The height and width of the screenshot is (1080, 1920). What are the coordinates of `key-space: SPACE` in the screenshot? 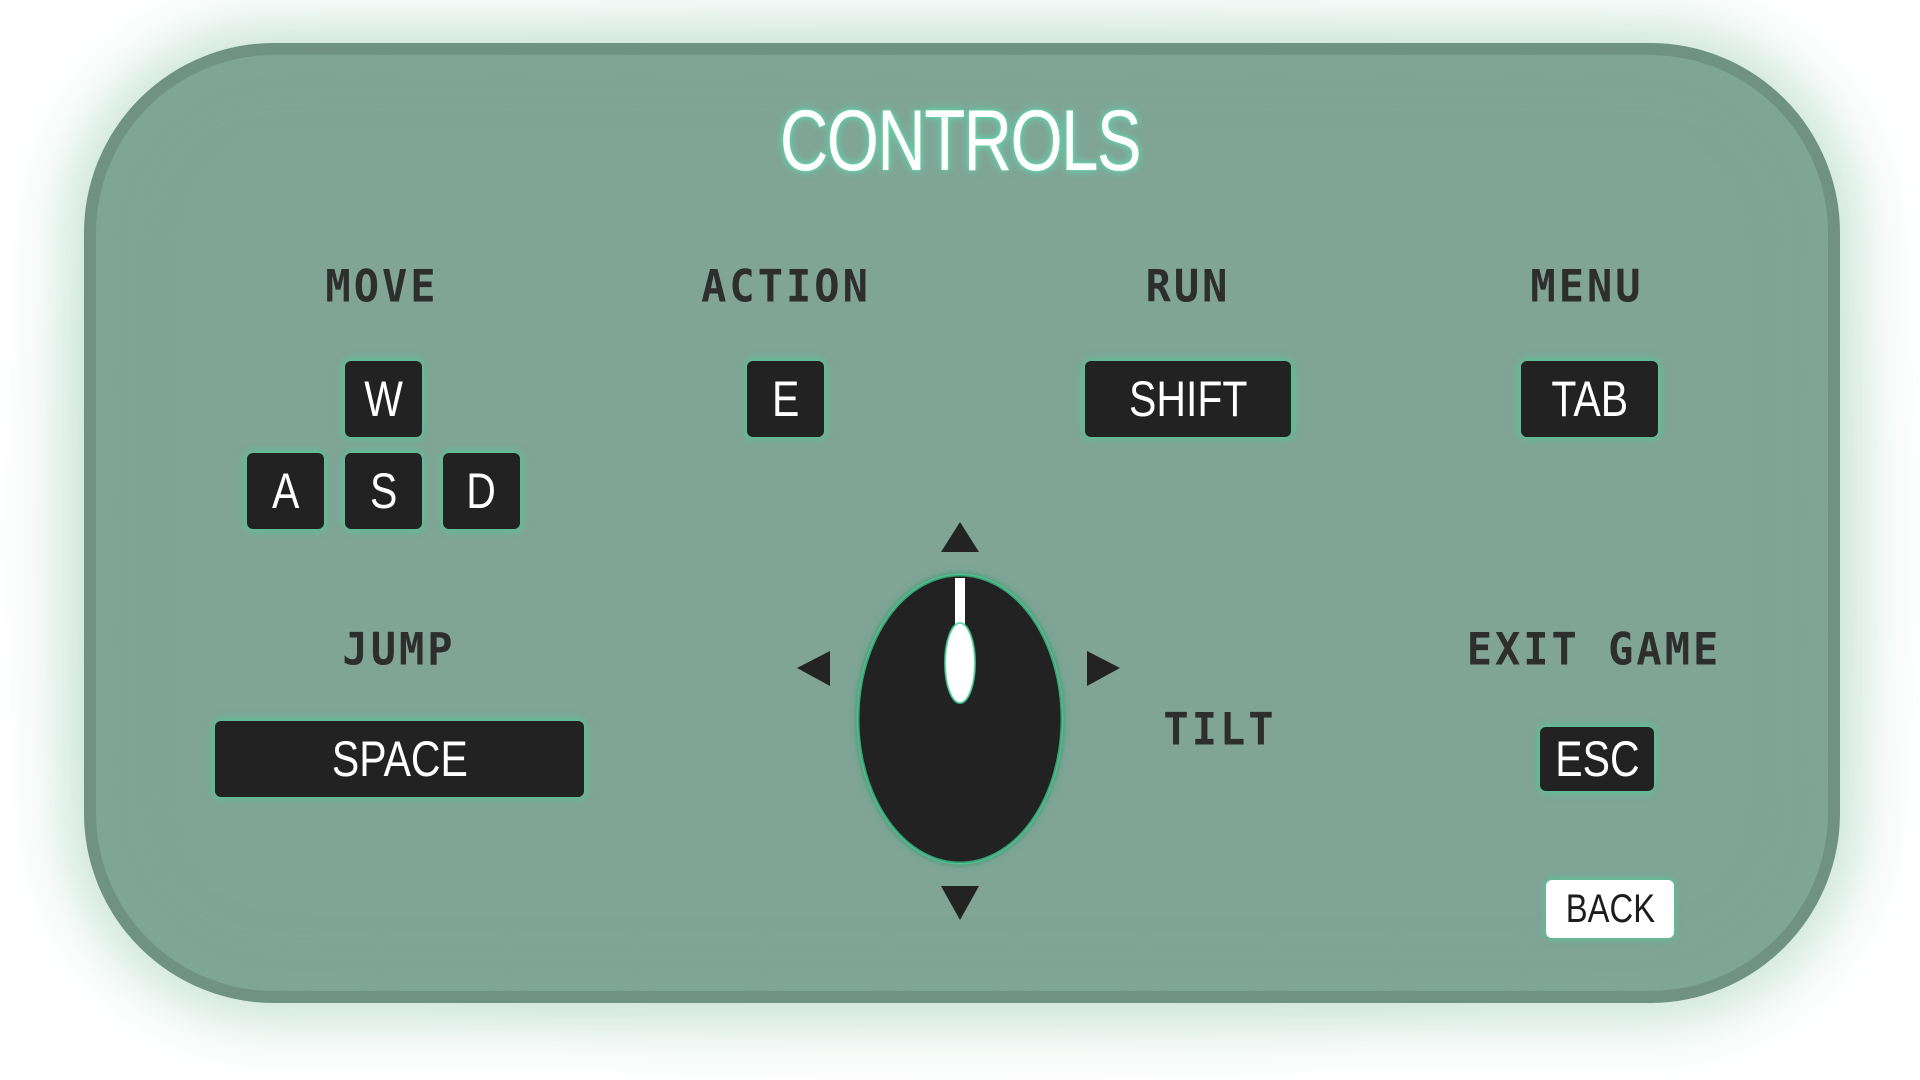 It's located at (399, 759).